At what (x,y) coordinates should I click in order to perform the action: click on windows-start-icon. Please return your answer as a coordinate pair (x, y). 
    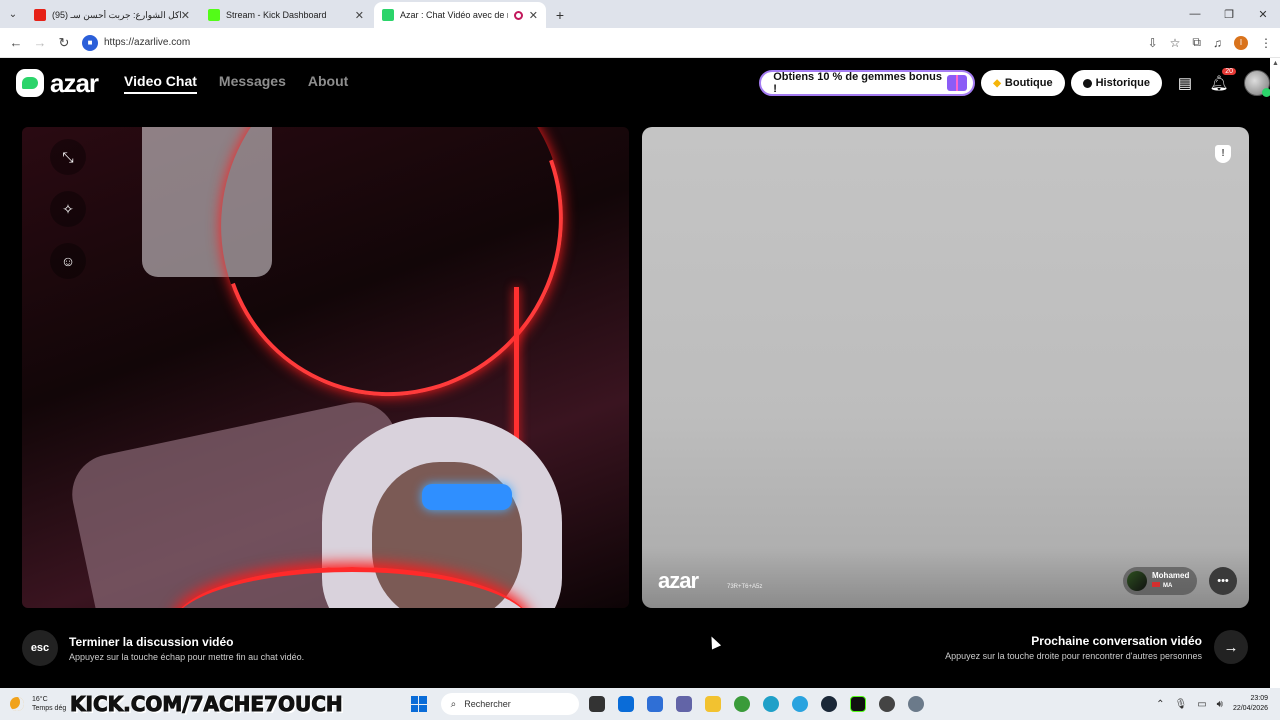
    Looking at the image, I should click on (418, 704).